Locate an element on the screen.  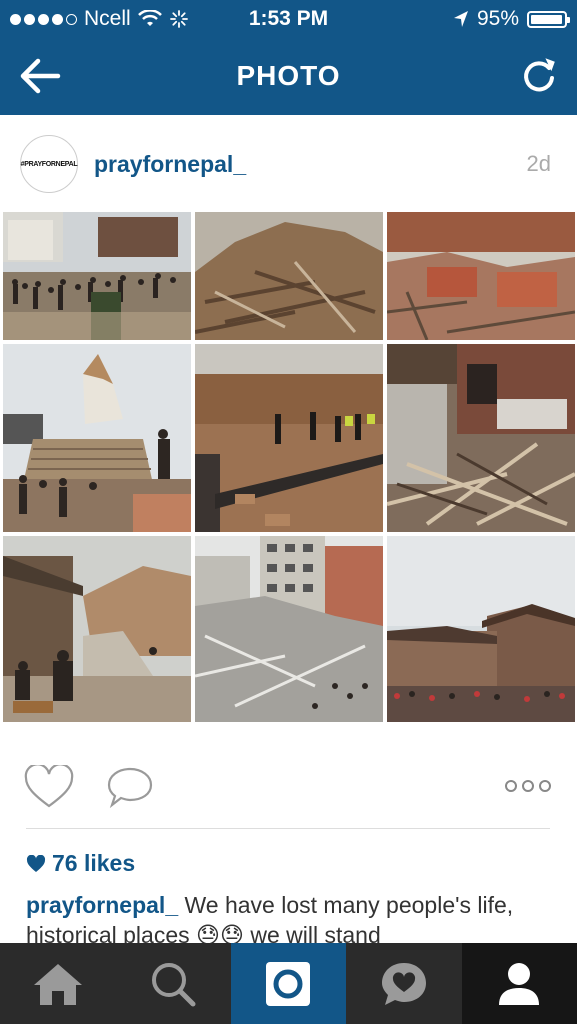
tab-bar is located at coordinates (288, 983).